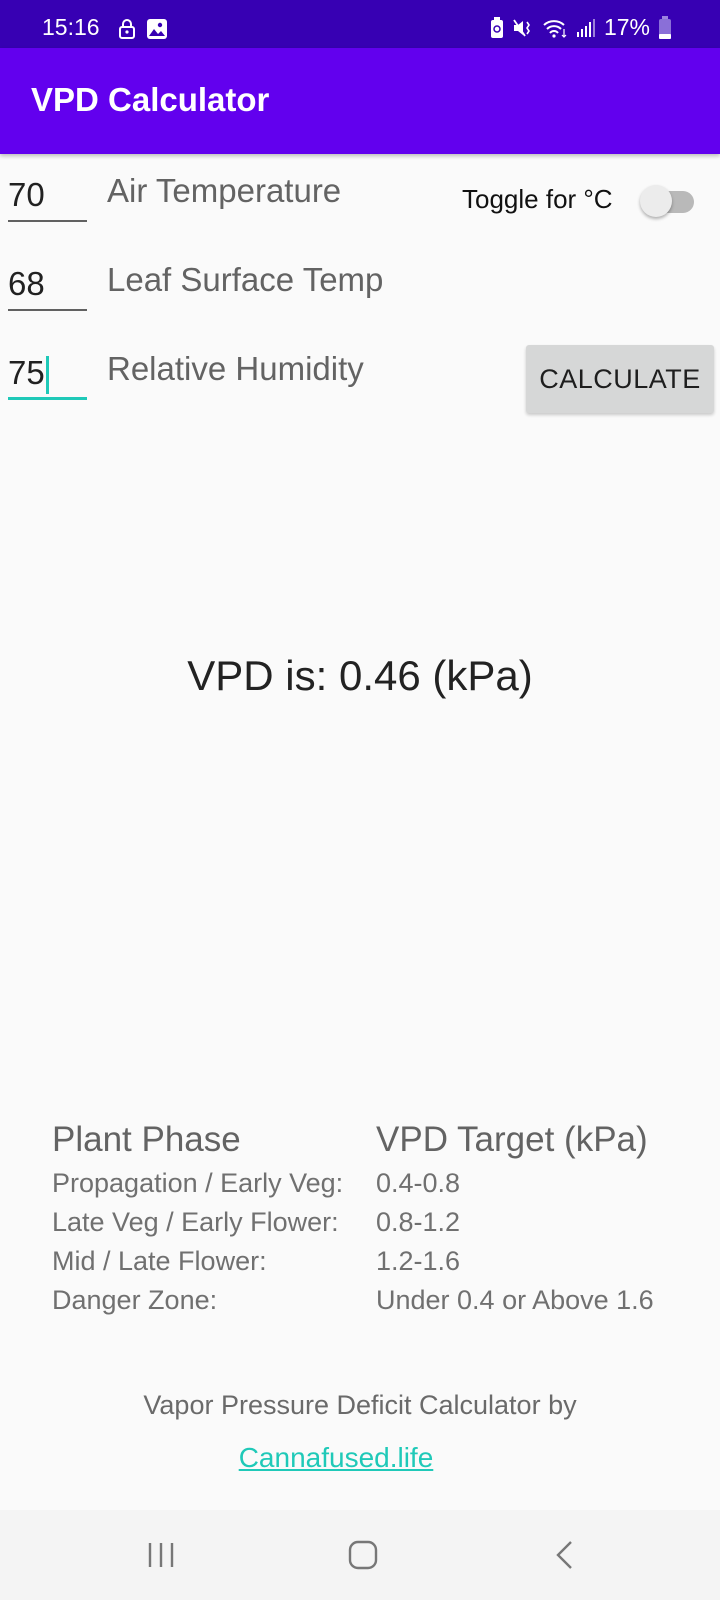  I want to click on recents-button, so click(161, 1555).